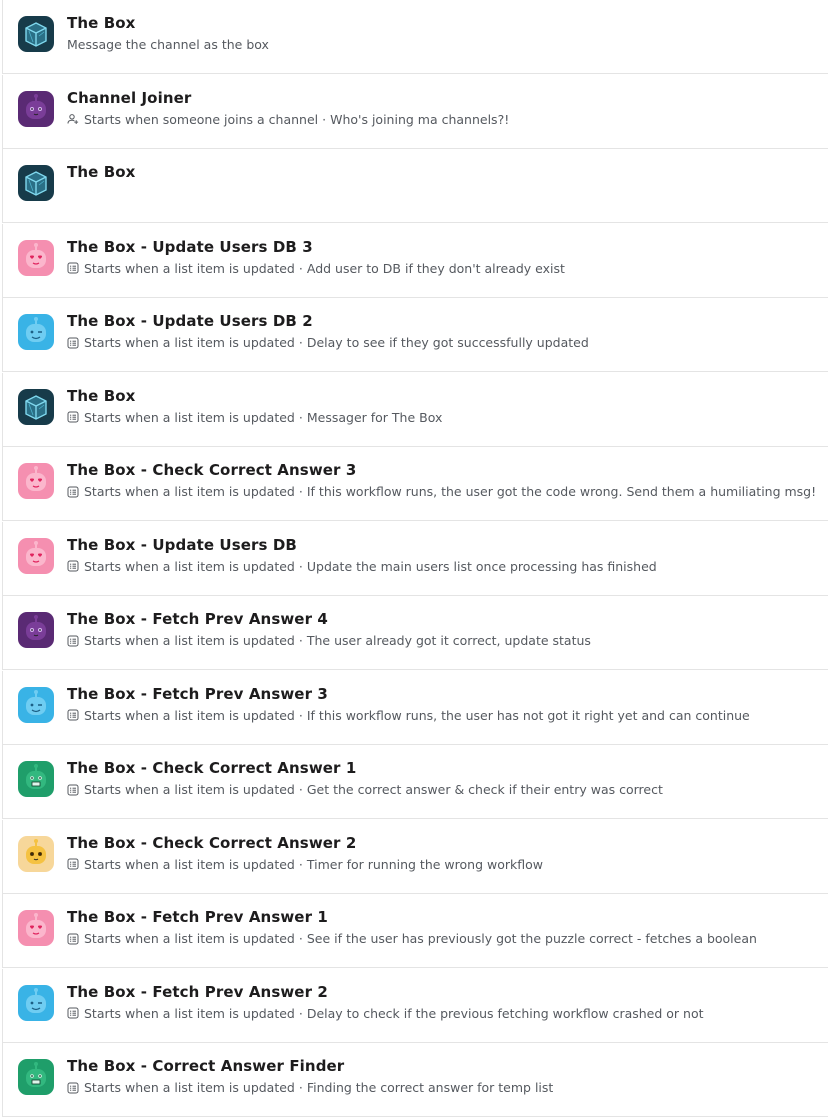  What do you see at coordinates (197, 694) in the screenshot?
I see `workflow-title: The Box - Fetch Prev Answer 3` at bounding box center [197, 694].